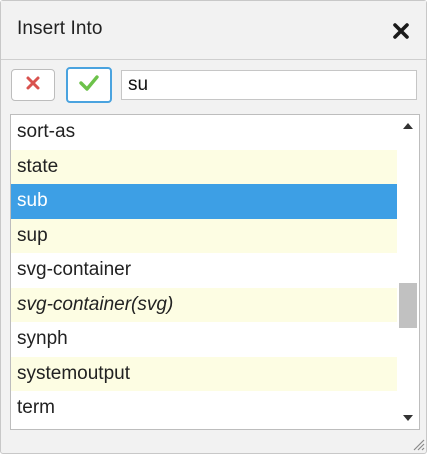 The width and height of the screenshot is (427, 456). What do you see at coordinates (204, 408) in the screenshot?
I see `list-item: term` at bounding box center [204, 408].